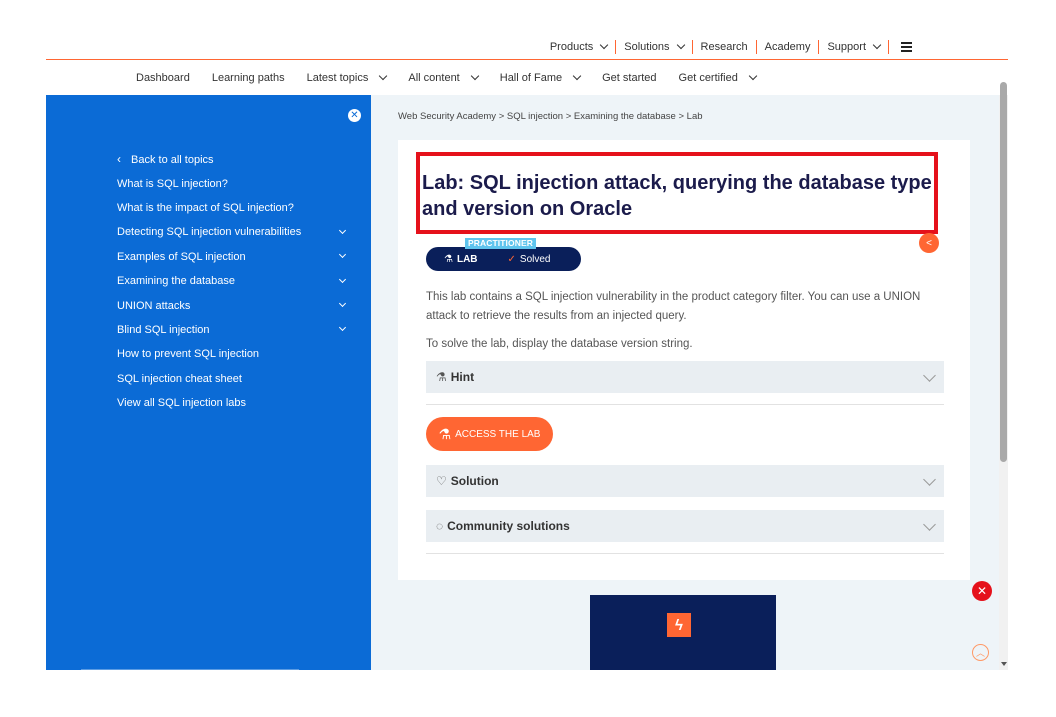  What do you see at coordinates (503, 259) in the screenshot?
I see `lab-status-pill: ⚗ LAB ✓ Solved` at bounding box center [503, 259].